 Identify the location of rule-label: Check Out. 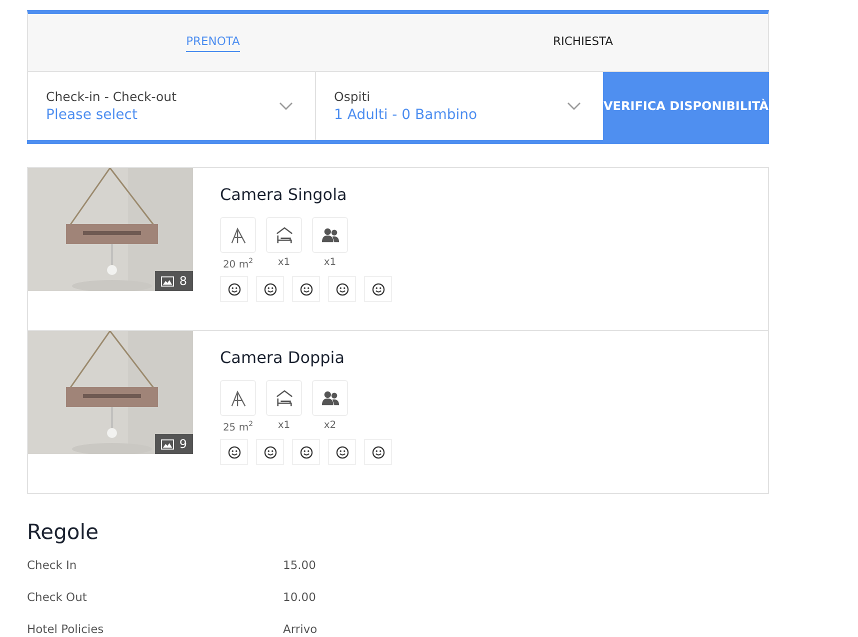
(57, 598).